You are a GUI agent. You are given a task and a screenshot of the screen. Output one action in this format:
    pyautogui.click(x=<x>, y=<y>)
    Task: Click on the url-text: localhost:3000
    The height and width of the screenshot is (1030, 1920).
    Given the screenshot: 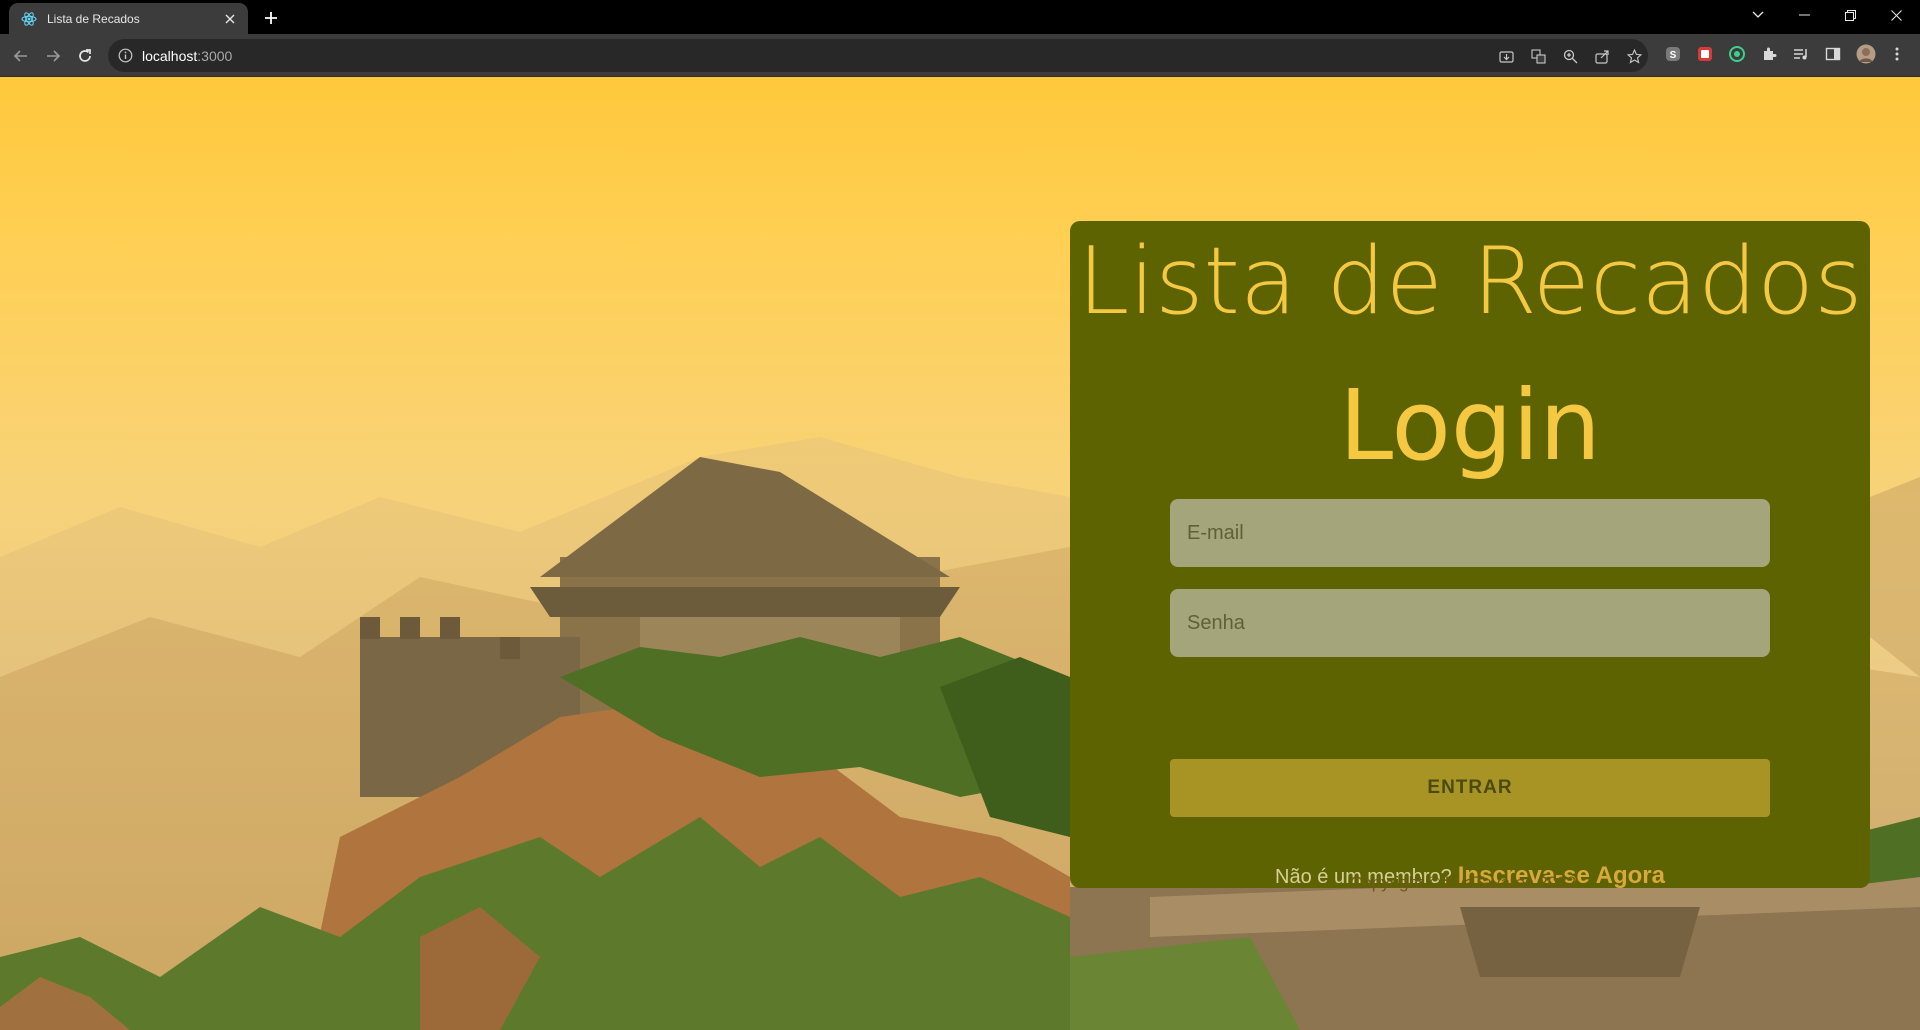 What is the action you would take?
    pyautogui.click(x=187, y=56)
    